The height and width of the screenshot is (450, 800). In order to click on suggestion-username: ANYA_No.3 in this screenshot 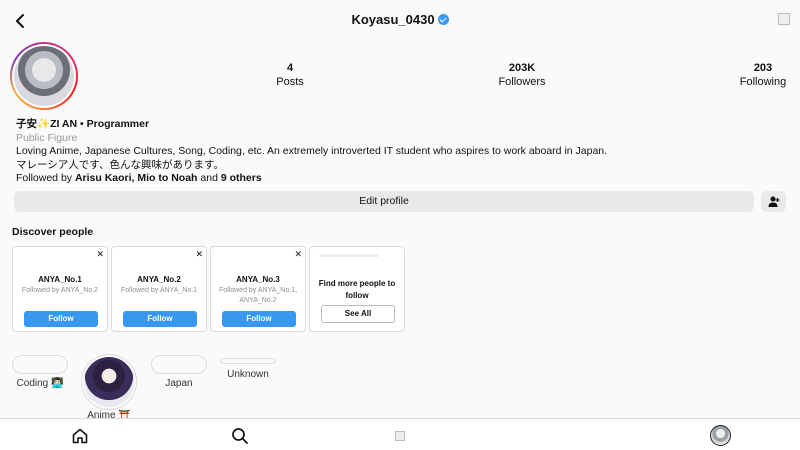, I will do `click(258, 279)`.